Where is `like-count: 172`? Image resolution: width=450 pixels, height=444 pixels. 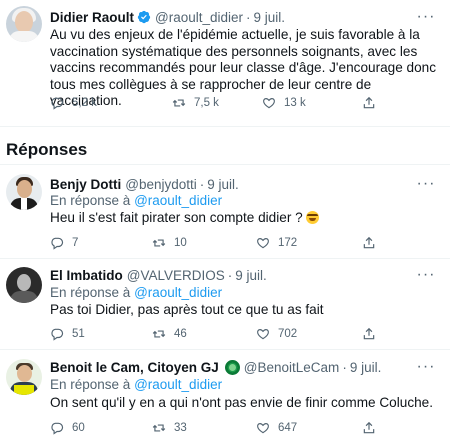 like-count: 172 is located at coordinates (288, 243).